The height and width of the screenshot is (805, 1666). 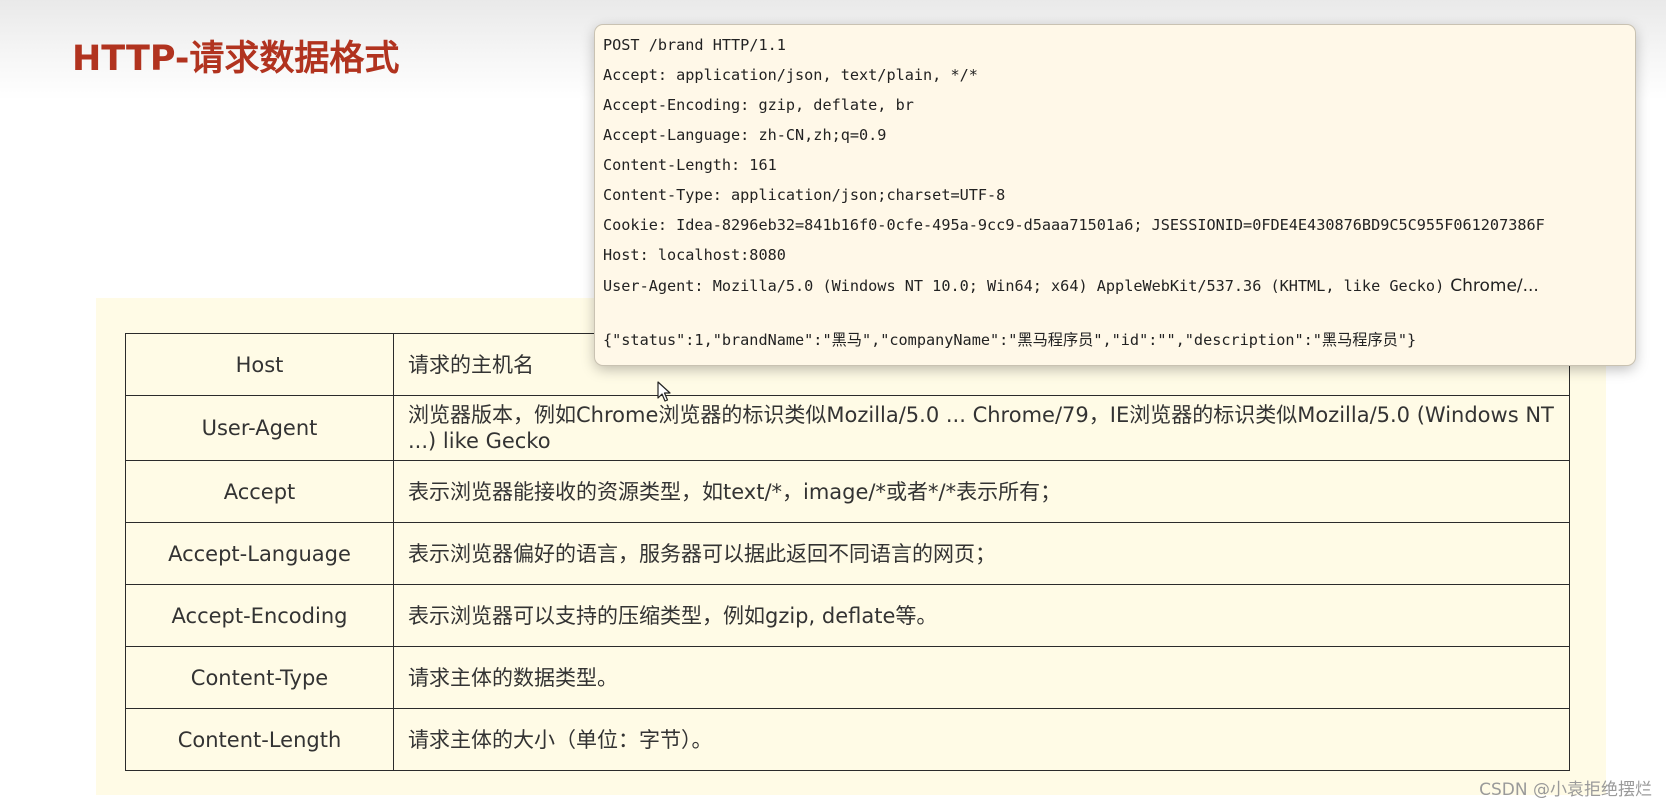 What do you see at coordinates (981, 491) in the screenshot?
I see `header-description-cell: 表示浏览器能接收的资源类型，如text/*，image/*或者*/*表示所有；` at bounding box center [981, 491].